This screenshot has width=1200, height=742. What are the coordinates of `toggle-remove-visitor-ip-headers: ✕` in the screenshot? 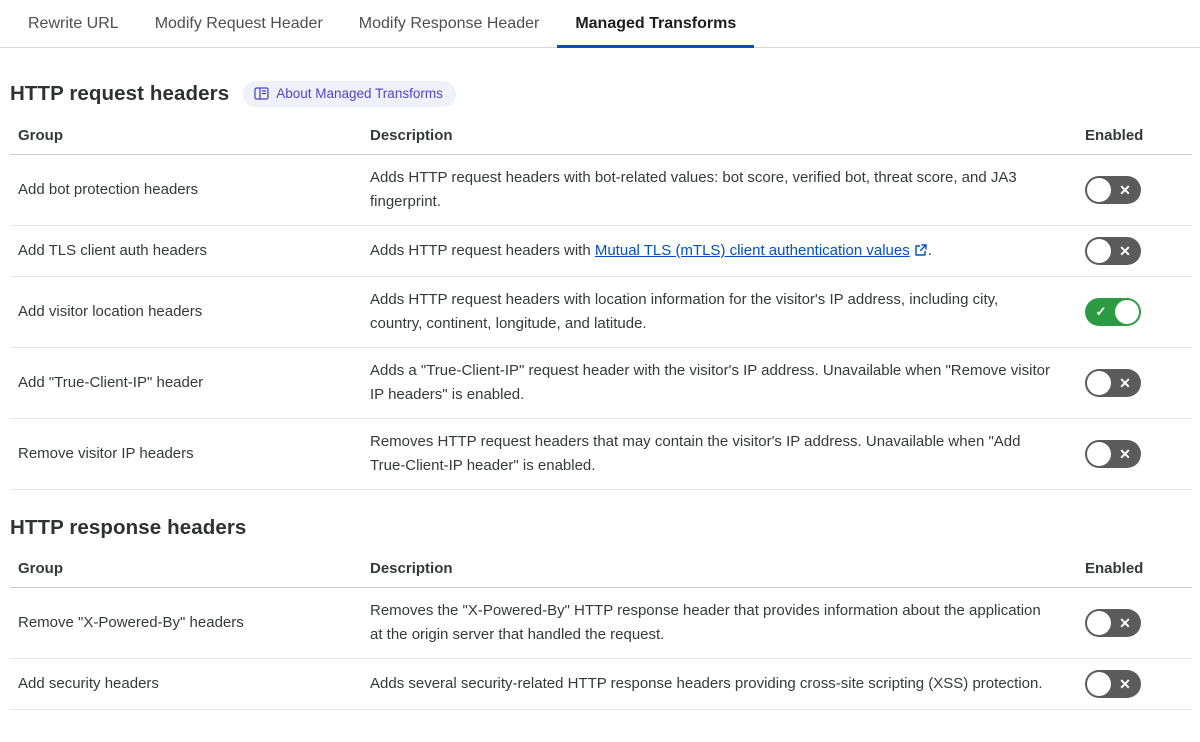 It's located at (1113, 454).